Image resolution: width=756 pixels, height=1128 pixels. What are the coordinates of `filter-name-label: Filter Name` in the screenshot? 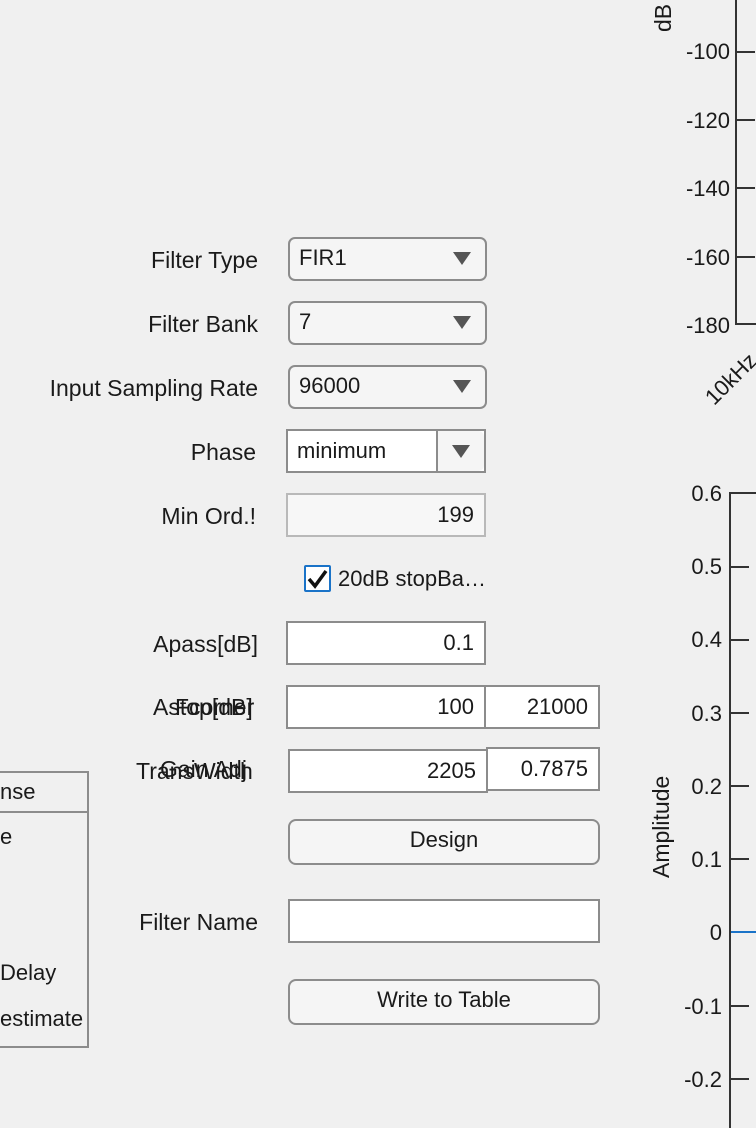 It's located at (198, 922).